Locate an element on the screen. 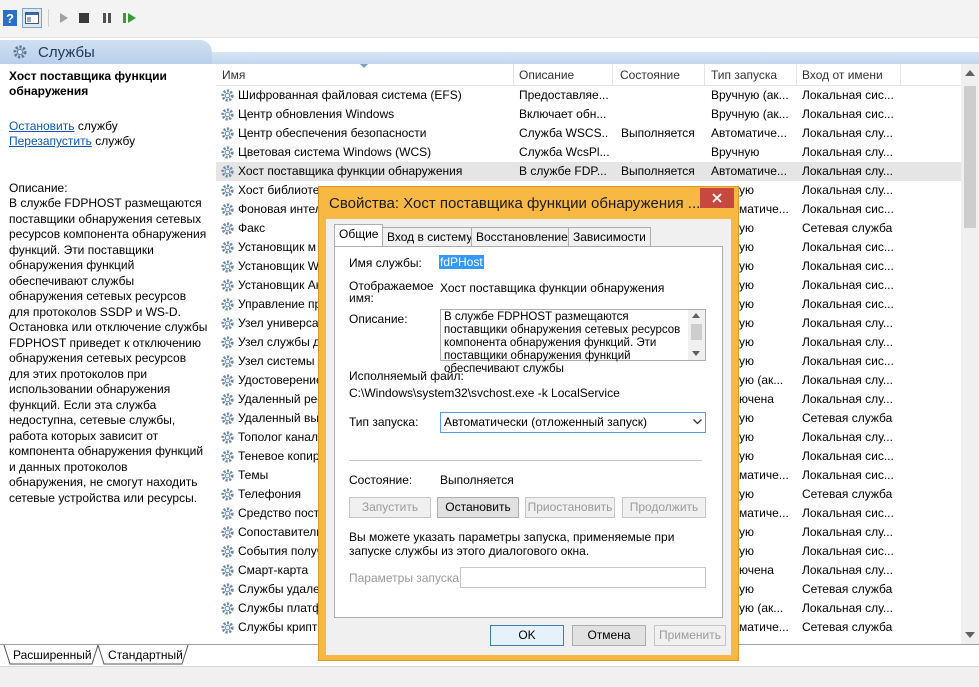  service-name-value: fdPHost is located at coordinates (461, 262).